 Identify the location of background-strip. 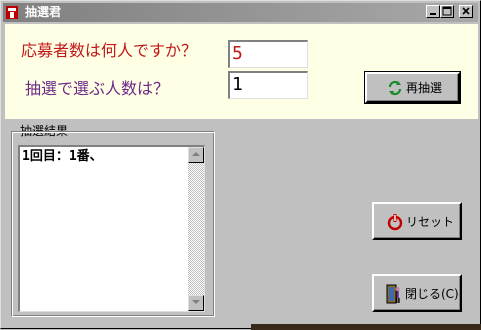
(366, 327).